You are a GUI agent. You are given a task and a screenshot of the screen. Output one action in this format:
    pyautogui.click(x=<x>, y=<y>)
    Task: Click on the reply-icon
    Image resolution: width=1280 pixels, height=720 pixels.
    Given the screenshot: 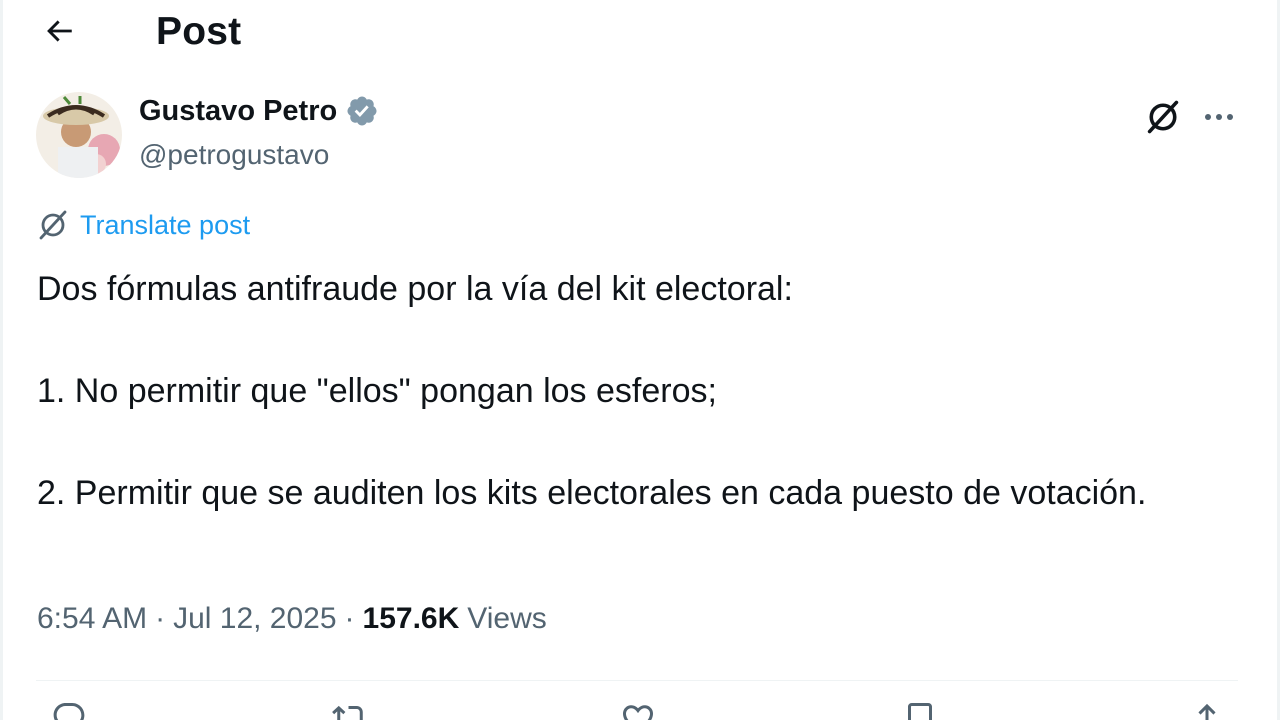 What is the action you would take?
    pyautogui.click(x=69, y=711)
    